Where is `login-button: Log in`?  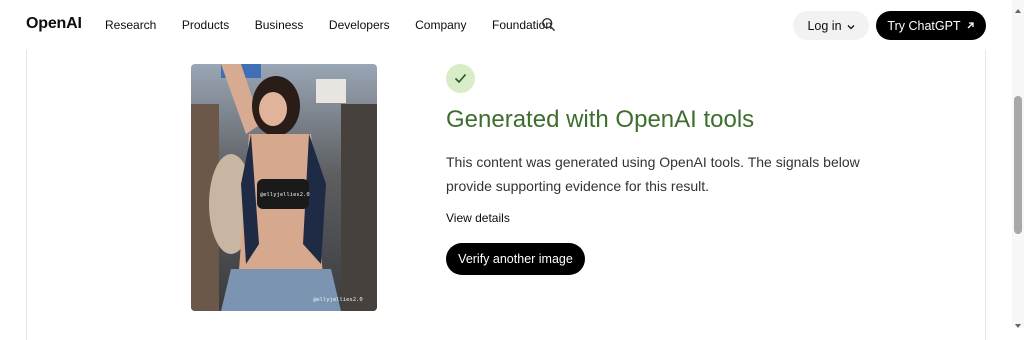 login-button: Log in is located at coordinates (831, 25).